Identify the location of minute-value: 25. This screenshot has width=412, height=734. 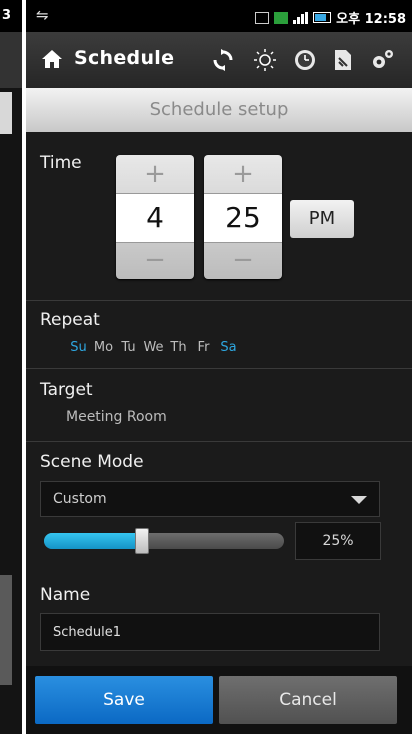
(243, 218).